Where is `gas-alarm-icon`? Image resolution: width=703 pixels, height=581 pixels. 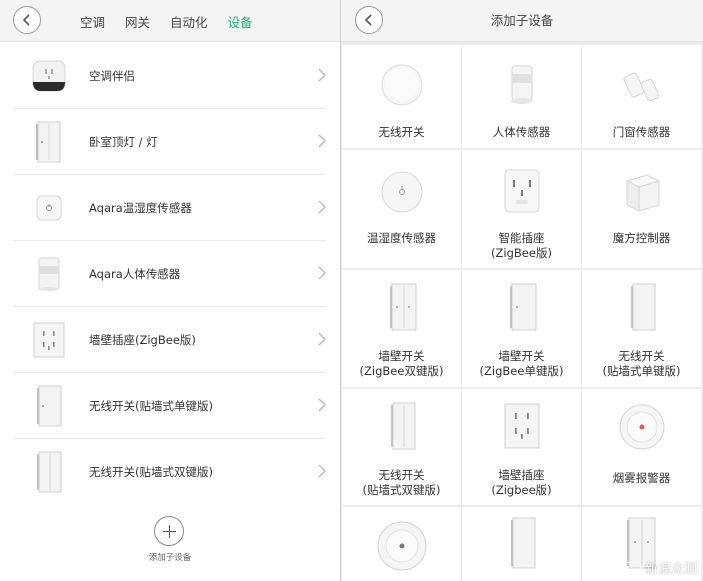
gas-alarm-icon is located at coordinates (401, 543).